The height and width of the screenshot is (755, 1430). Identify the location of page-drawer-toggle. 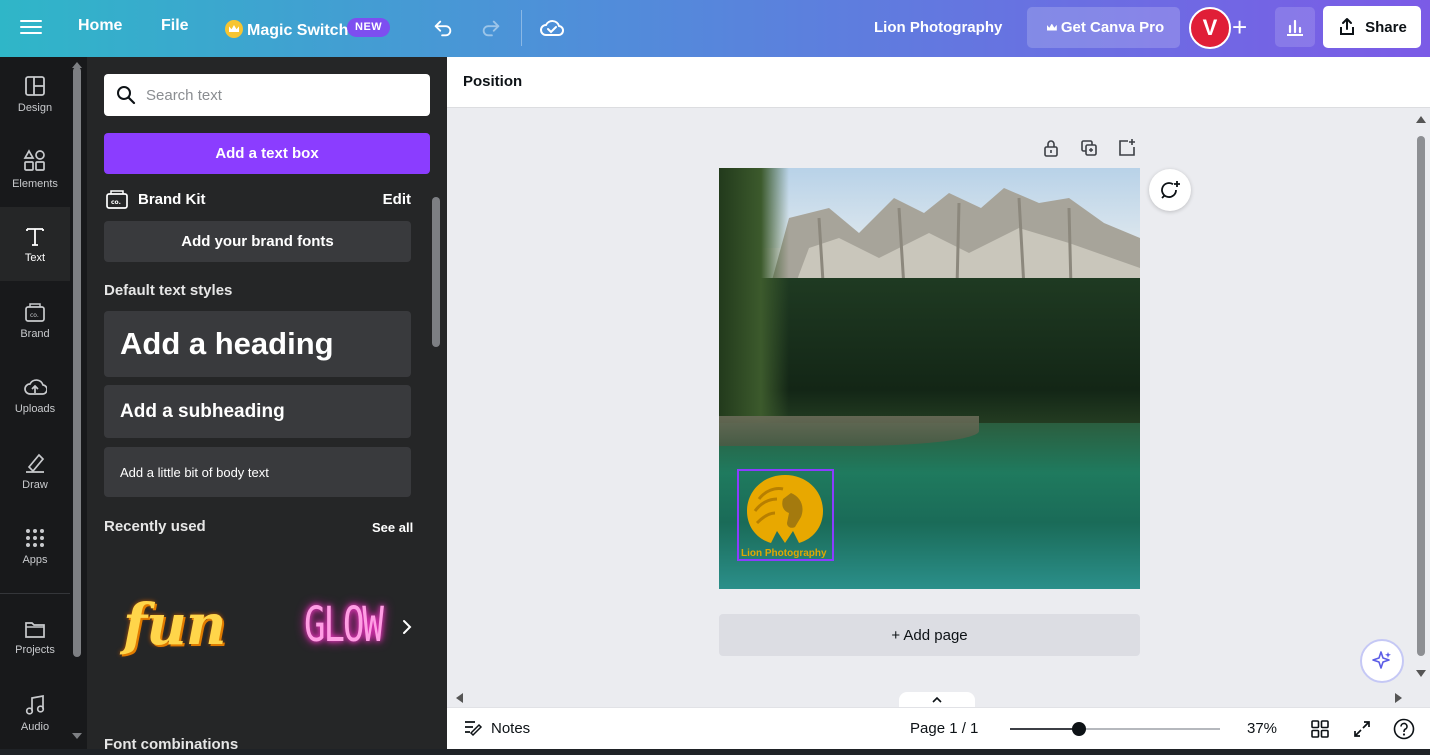
(937, 700).